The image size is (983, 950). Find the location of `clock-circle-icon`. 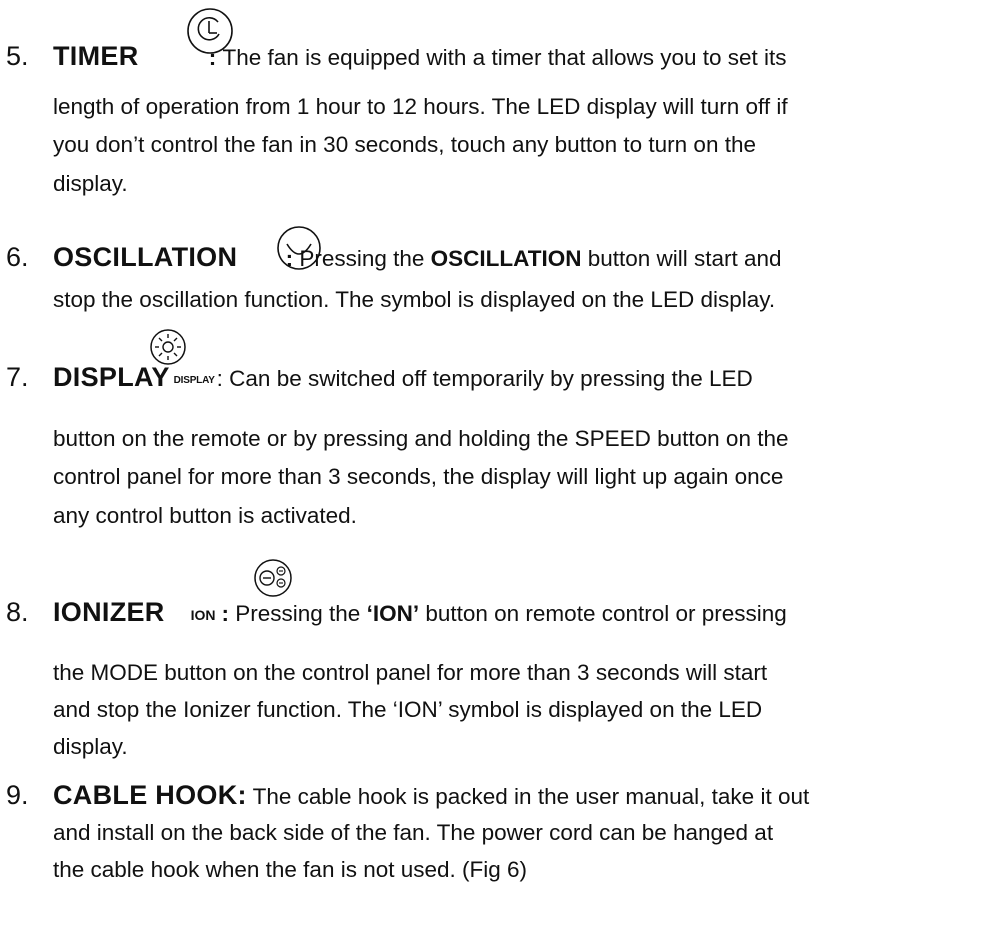

clock-circle-icon is located at coordinates (210, 31).